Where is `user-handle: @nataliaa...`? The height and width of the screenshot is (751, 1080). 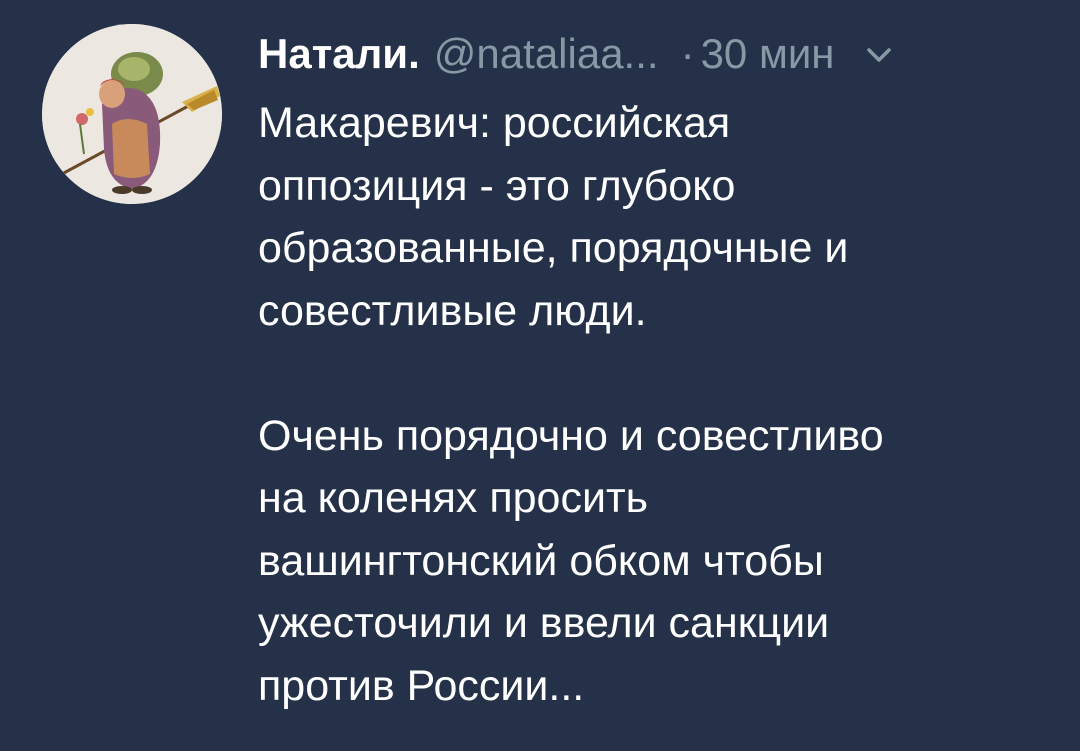
user-handle: @nataliaa... is located at coordinates (546, 54).